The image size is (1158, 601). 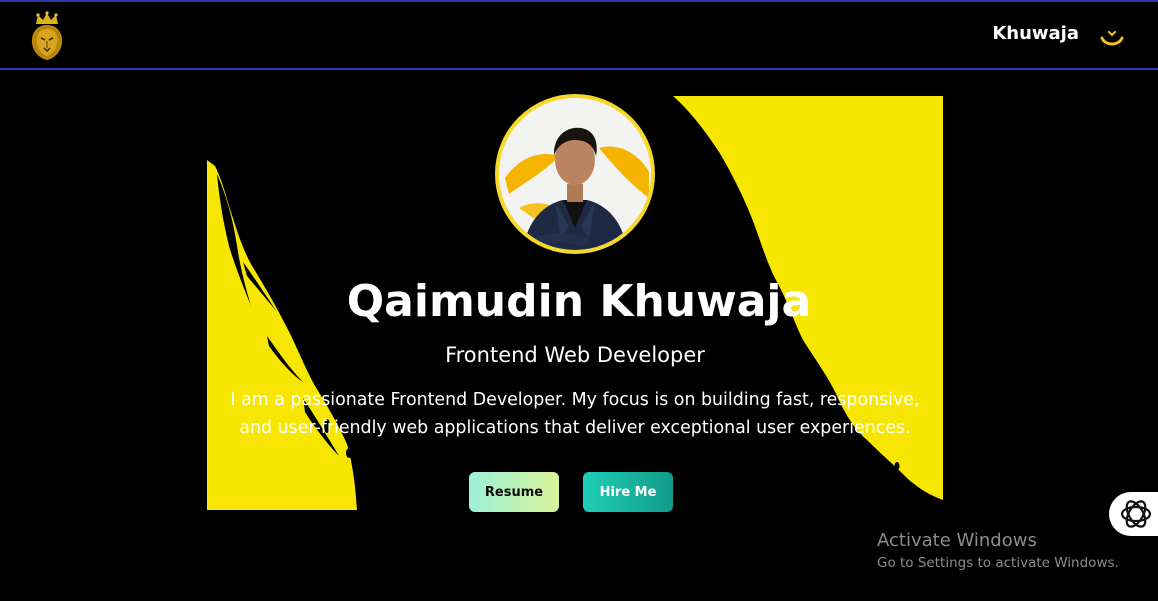 I want to click on crowned-lion-logo, so click(x=47, y=36).